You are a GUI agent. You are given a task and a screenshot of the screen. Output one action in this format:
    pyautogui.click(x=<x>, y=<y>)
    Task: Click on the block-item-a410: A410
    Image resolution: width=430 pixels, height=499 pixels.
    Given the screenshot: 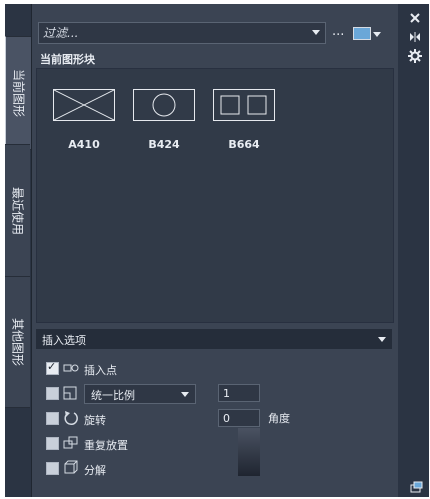 What is the action you would take?
    pyautogui.click(x=84, y=120)
    